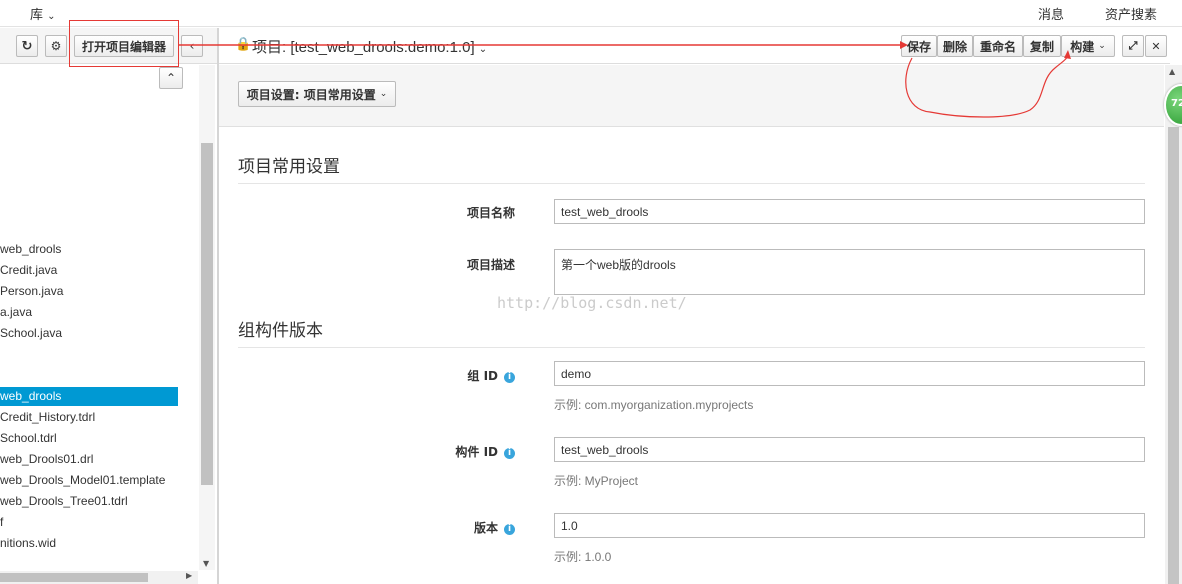  I want to click on annotation-arrowhead, so click(904, 45).